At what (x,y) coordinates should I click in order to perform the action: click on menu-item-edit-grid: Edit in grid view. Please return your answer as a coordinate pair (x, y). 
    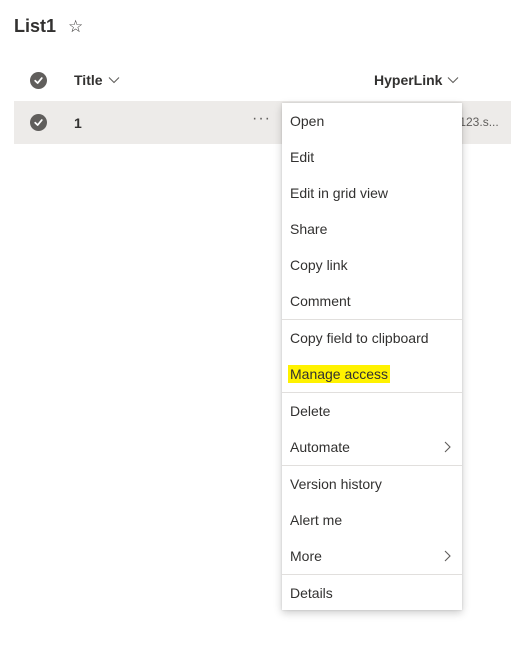
    Looking at the image, I should click on (372, 193).